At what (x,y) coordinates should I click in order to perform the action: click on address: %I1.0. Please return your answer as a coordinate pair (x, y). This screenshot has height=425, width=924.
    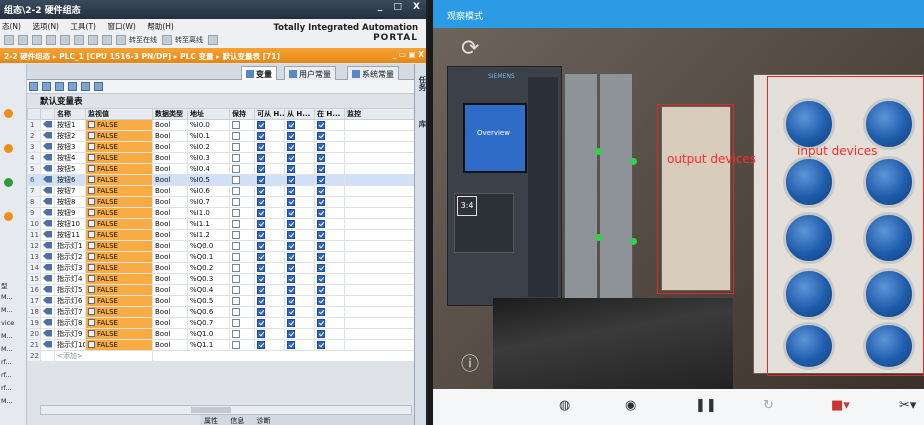
    Looking at the image, I should click on (208, 213).